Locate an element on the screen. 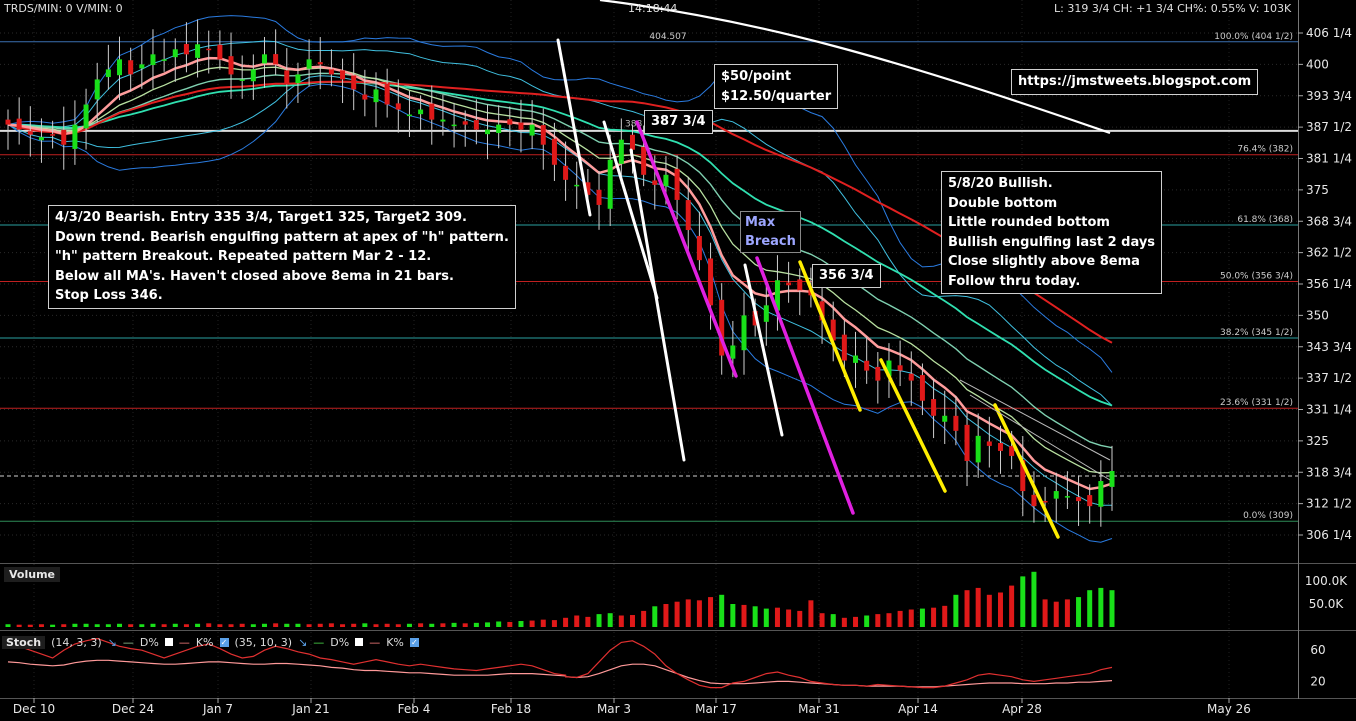  fib-label: 76.4% (382) is located at coordinates (1265, 150).